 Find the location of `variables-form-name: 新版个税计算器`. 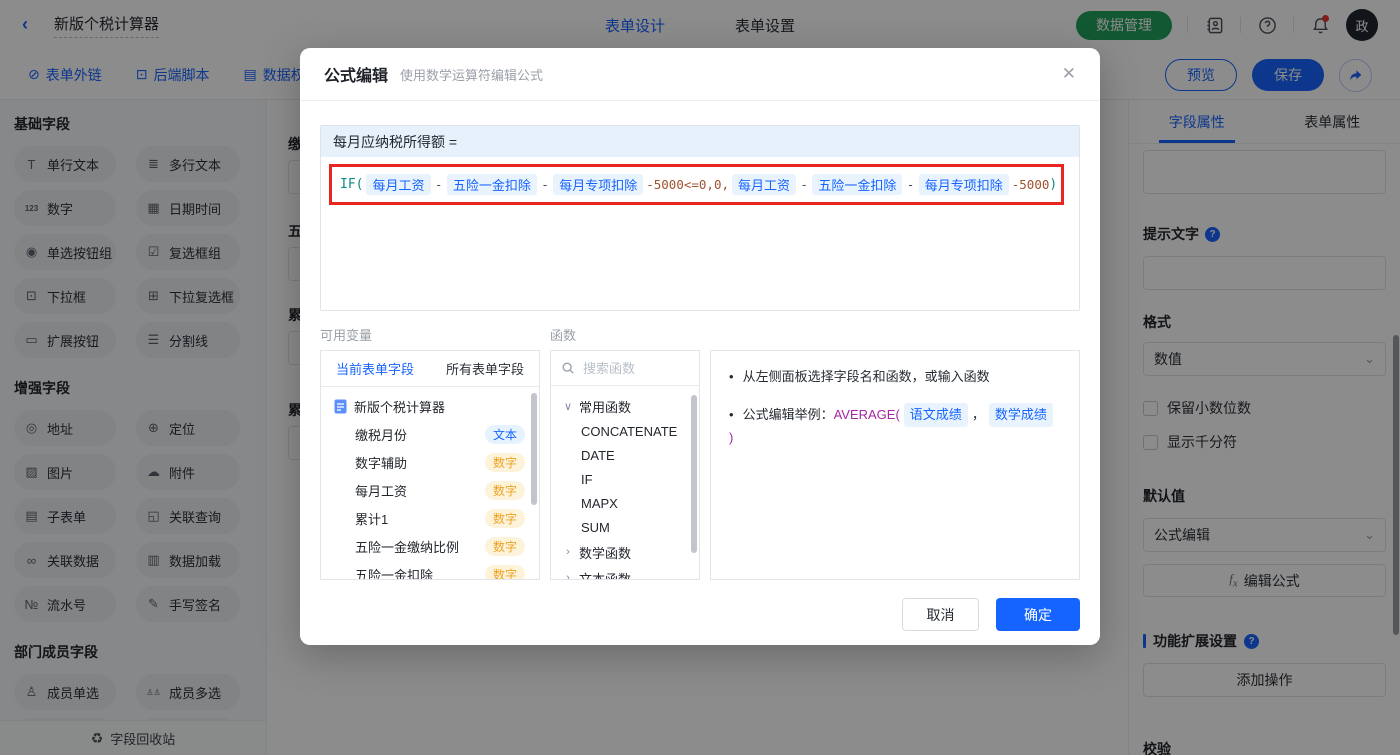

variables-form-name: 新版个税计算器 is located at coordinates (400, 407).